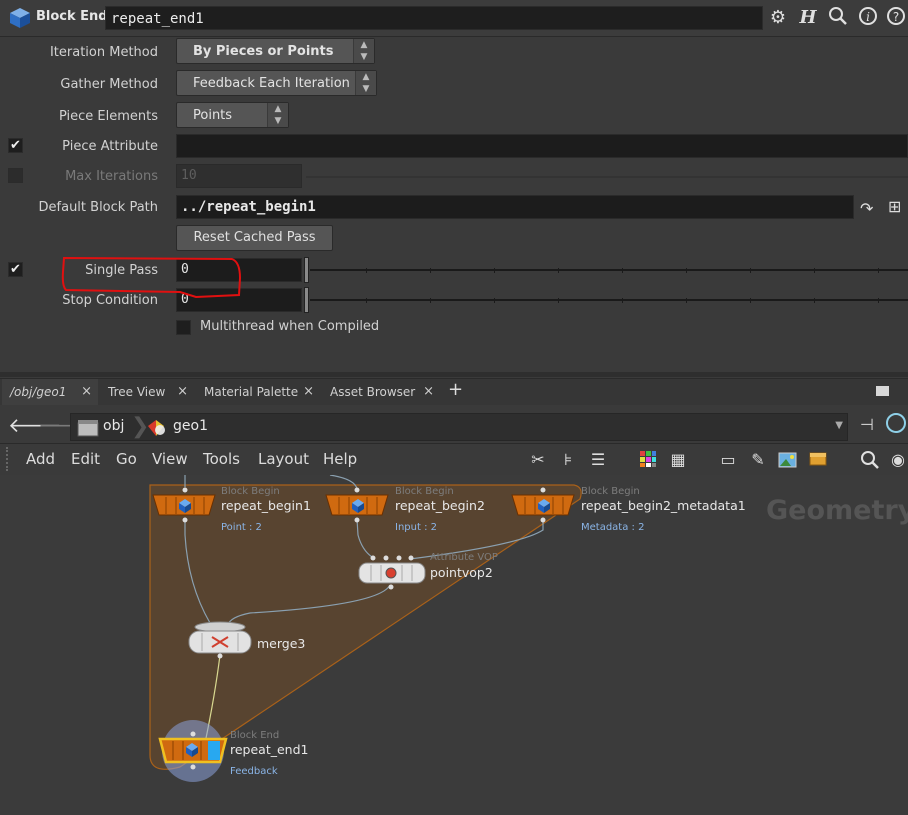 Image resolution: width=908 pixels, height=815 pixels. Describe the element at coordinates (15, 145) in the screenshot. I see `piece-attribute-toggle: ✔` at that location.